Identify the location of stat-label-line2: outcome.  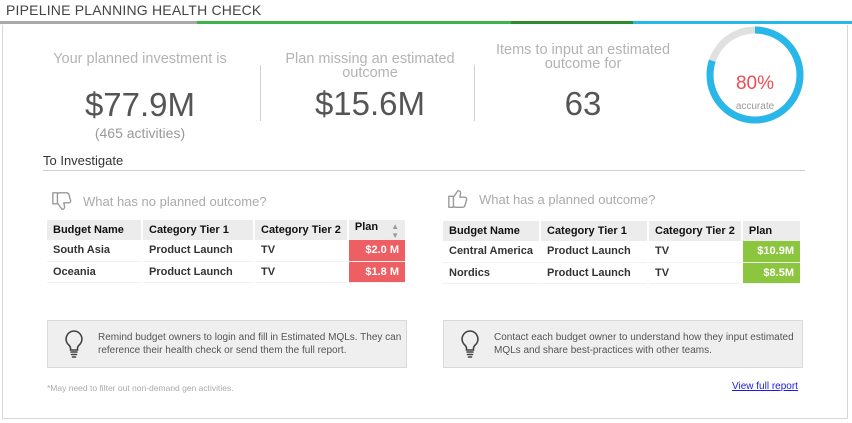
(370, 73).